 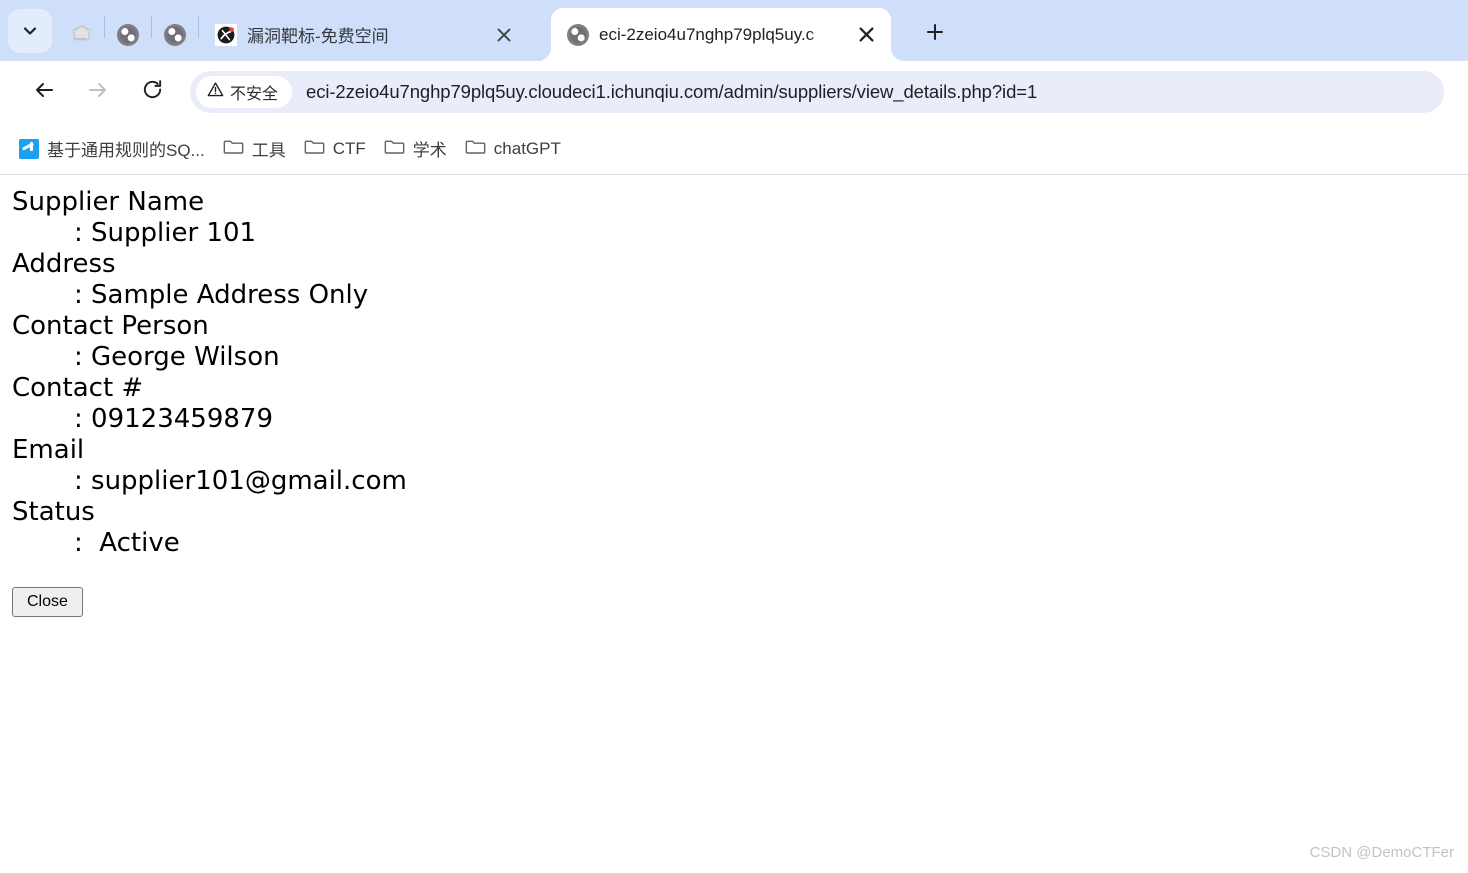 What do you see at coordinates (318, 36) in the screenshot?
I see `tab-title: 漏洞靶标-免费空间` at bounding box center [318, 36].